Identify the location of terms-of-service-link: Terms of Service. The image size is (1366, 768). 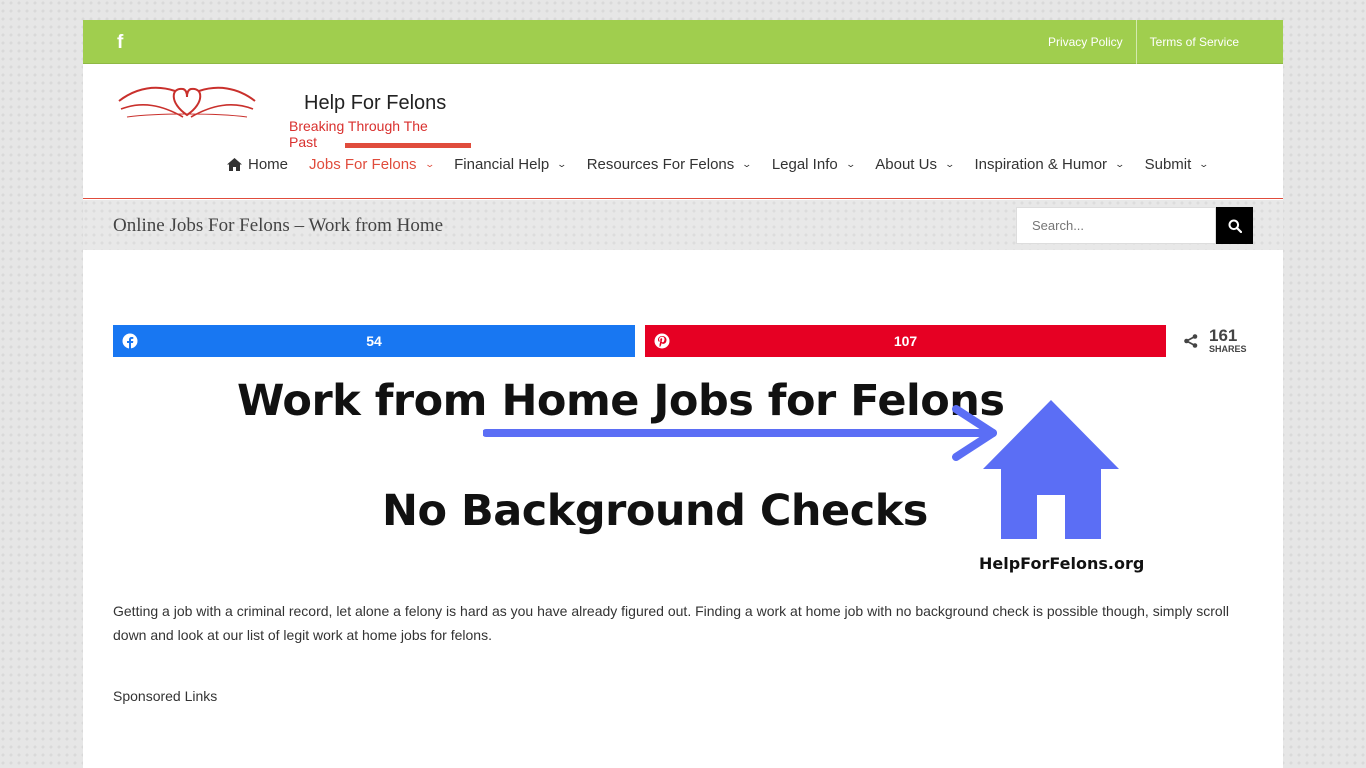
(1210, 42).